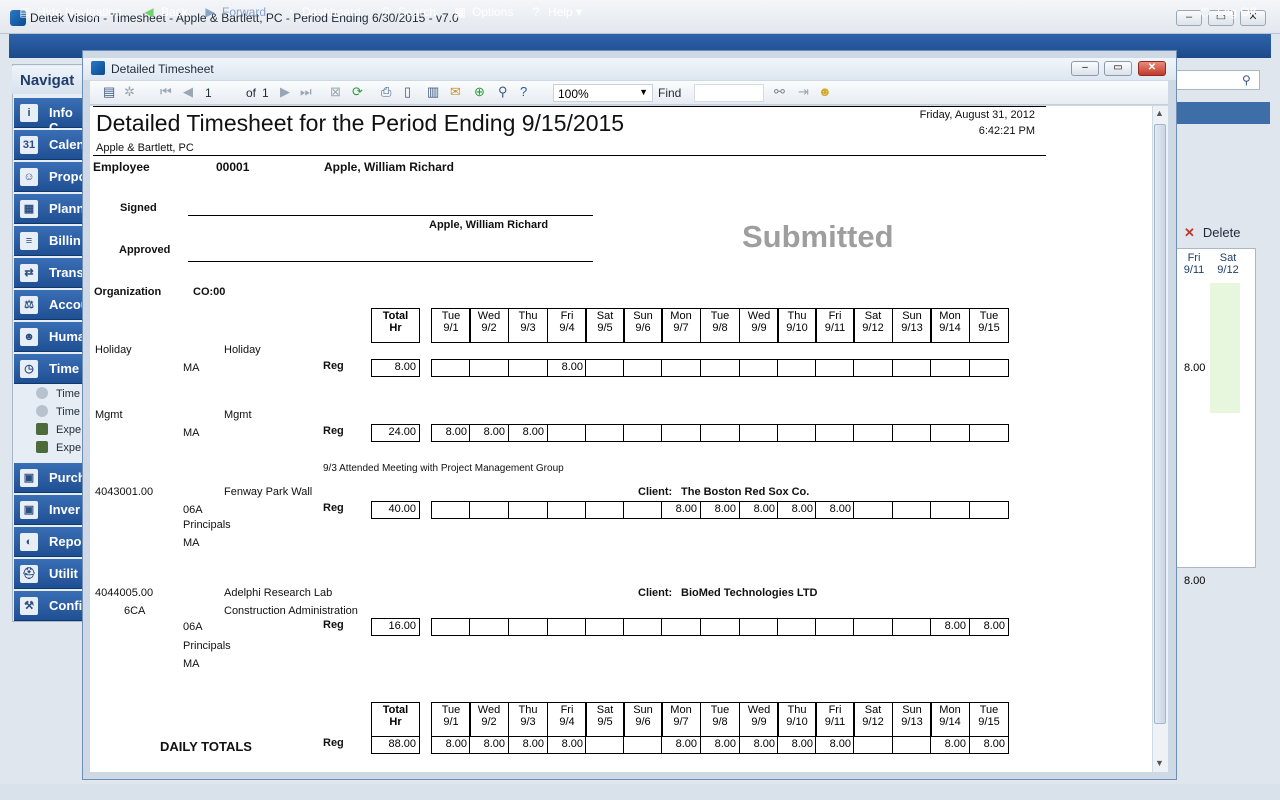 This screenshot has height=800, width=1280. Describe the element at coordinates (655, 593) in the screenshot. I see `client-label: Client:` at that location.